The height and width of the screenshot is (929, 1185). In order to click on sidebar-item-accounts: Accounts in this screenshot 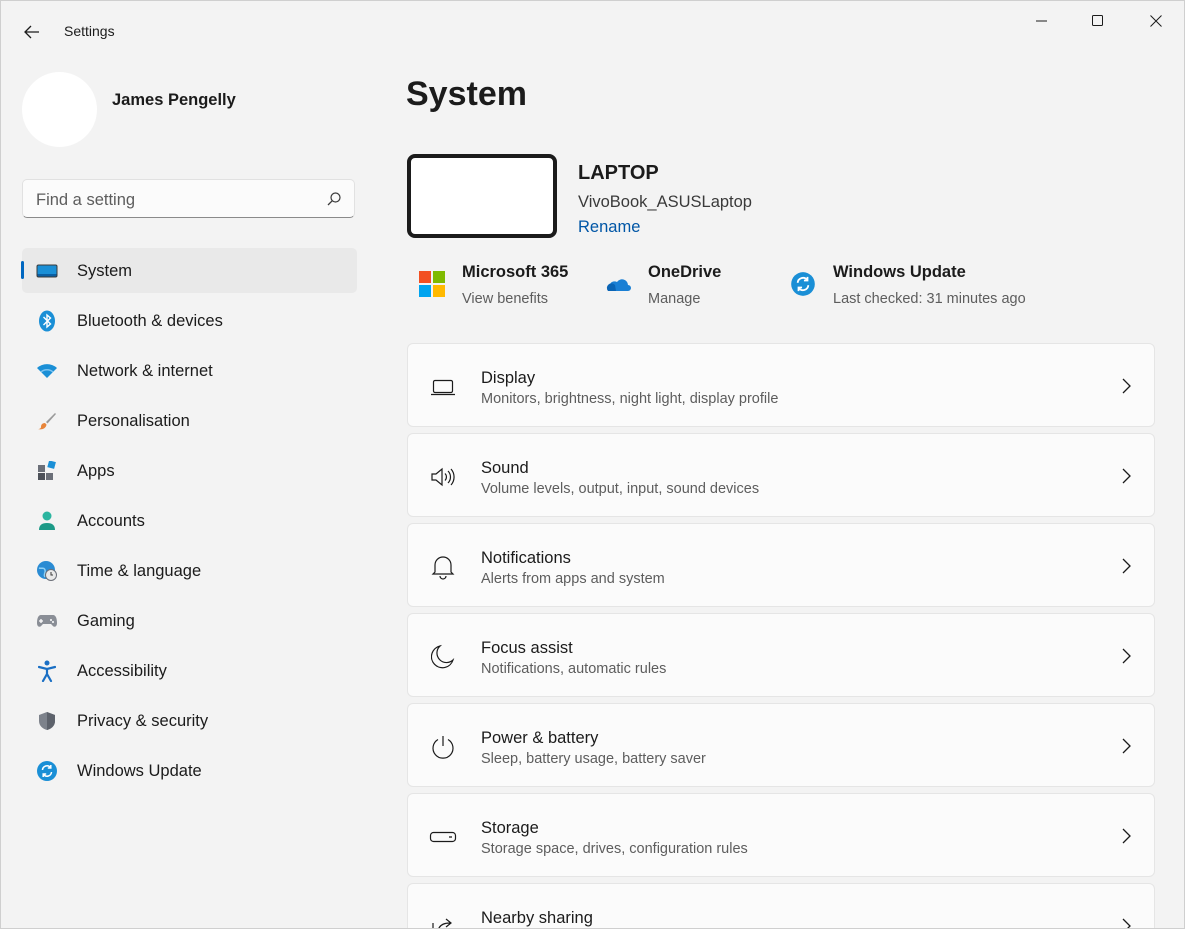, I will do `click(189, 520)`.